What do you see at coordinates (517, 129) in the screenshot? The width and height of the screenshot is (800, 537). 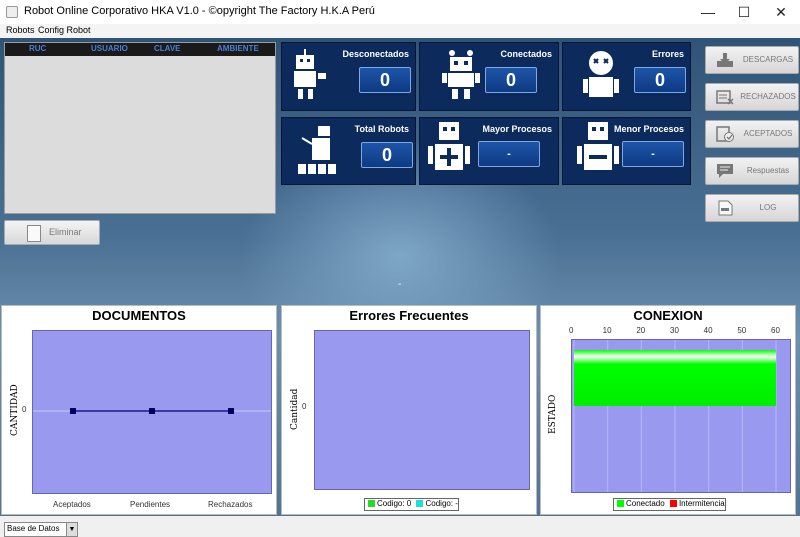 I see `card-label: Mayor Procesos` at bounding box center [517, 129].